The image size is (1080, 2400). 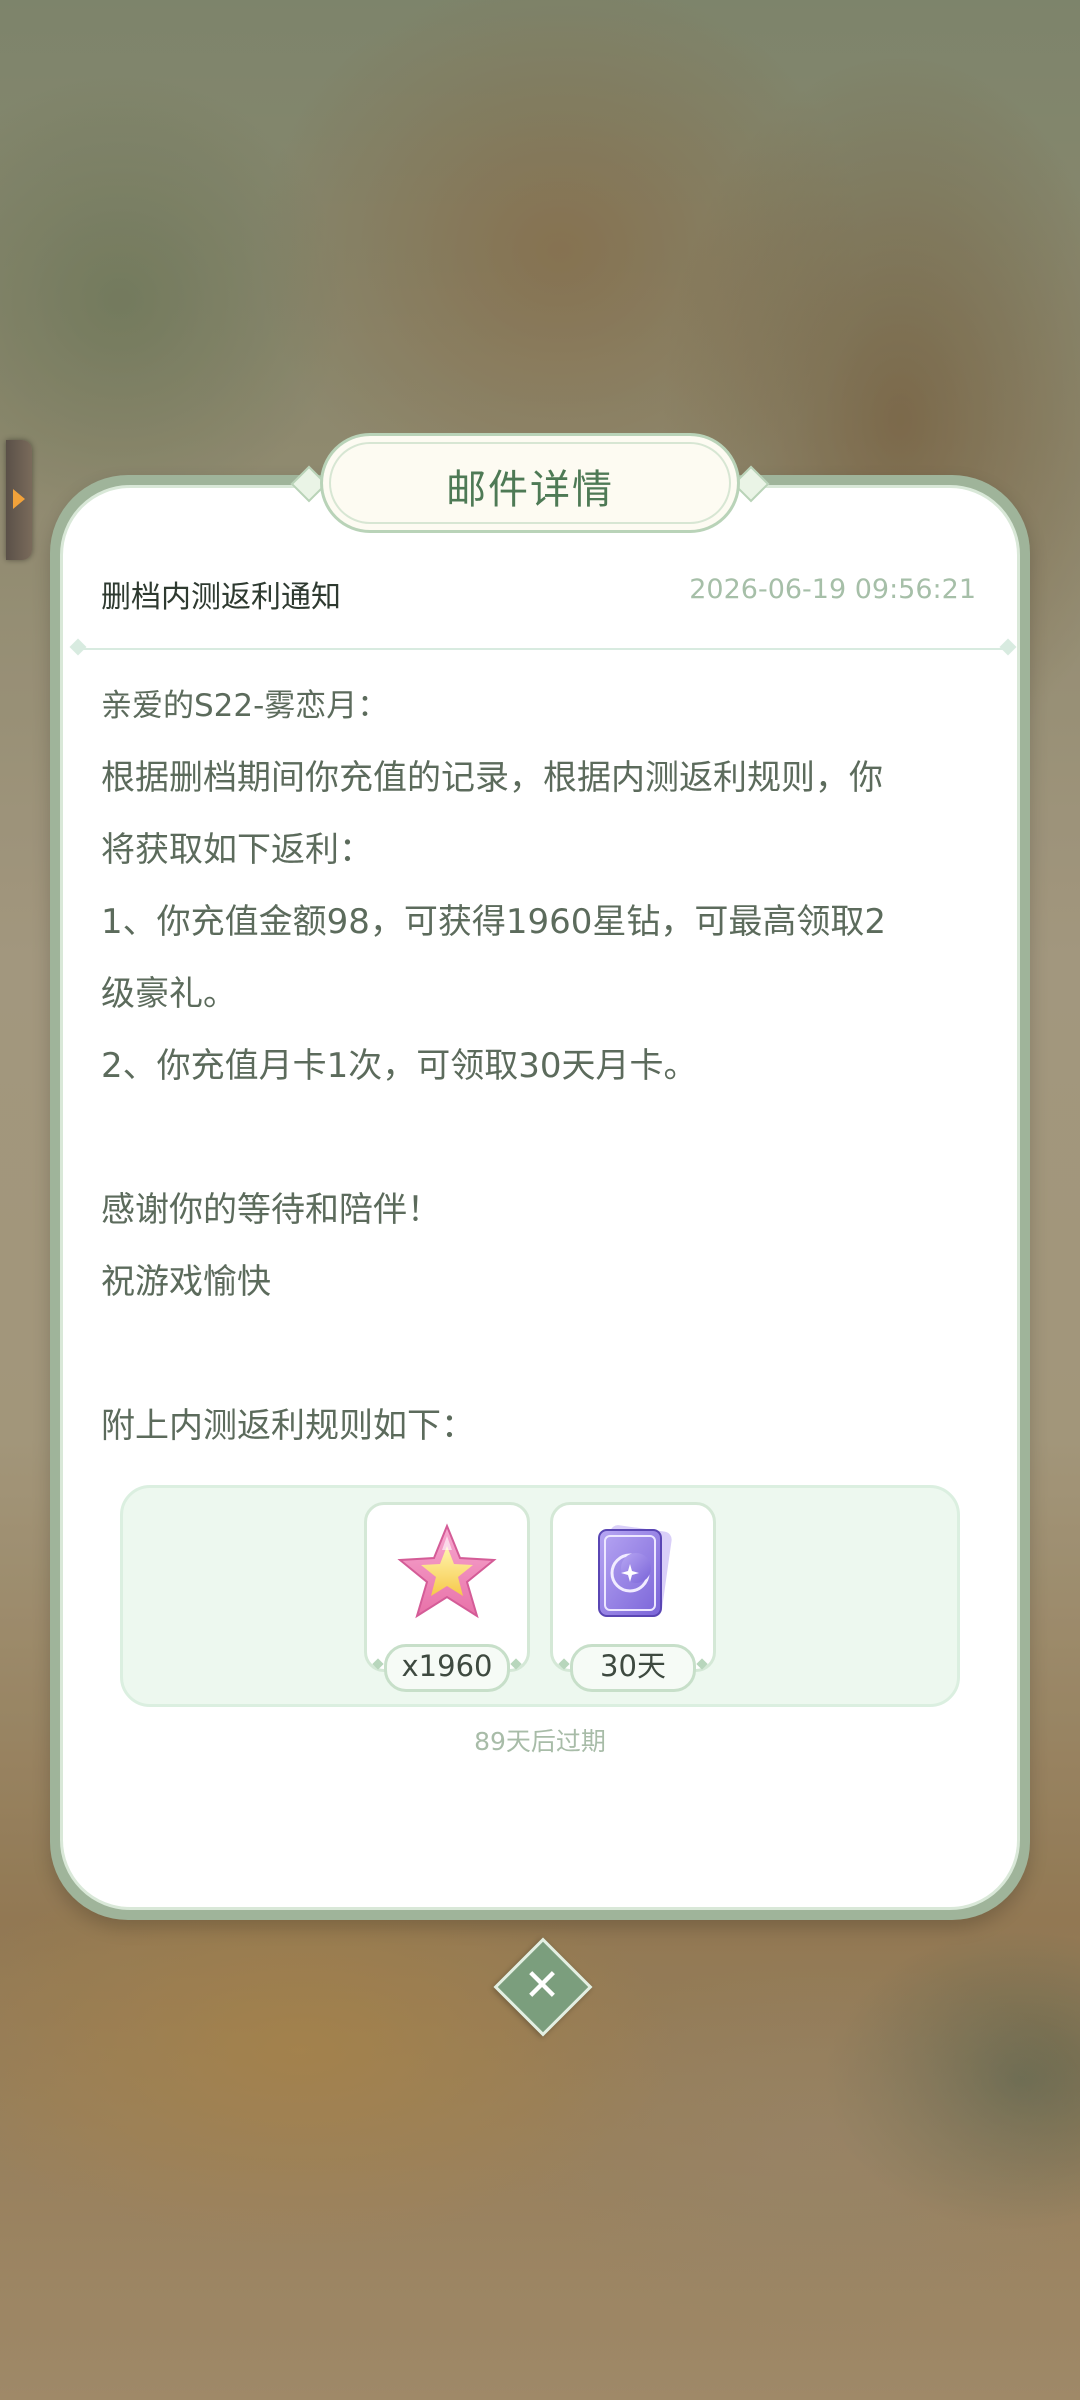 What do you see at coordinates (494, 922) in the screenshot?
I see `mail-body-line: 1、你充值金额98，可获得1960星钻，可最高领取2` at bounding box center [494, 922].